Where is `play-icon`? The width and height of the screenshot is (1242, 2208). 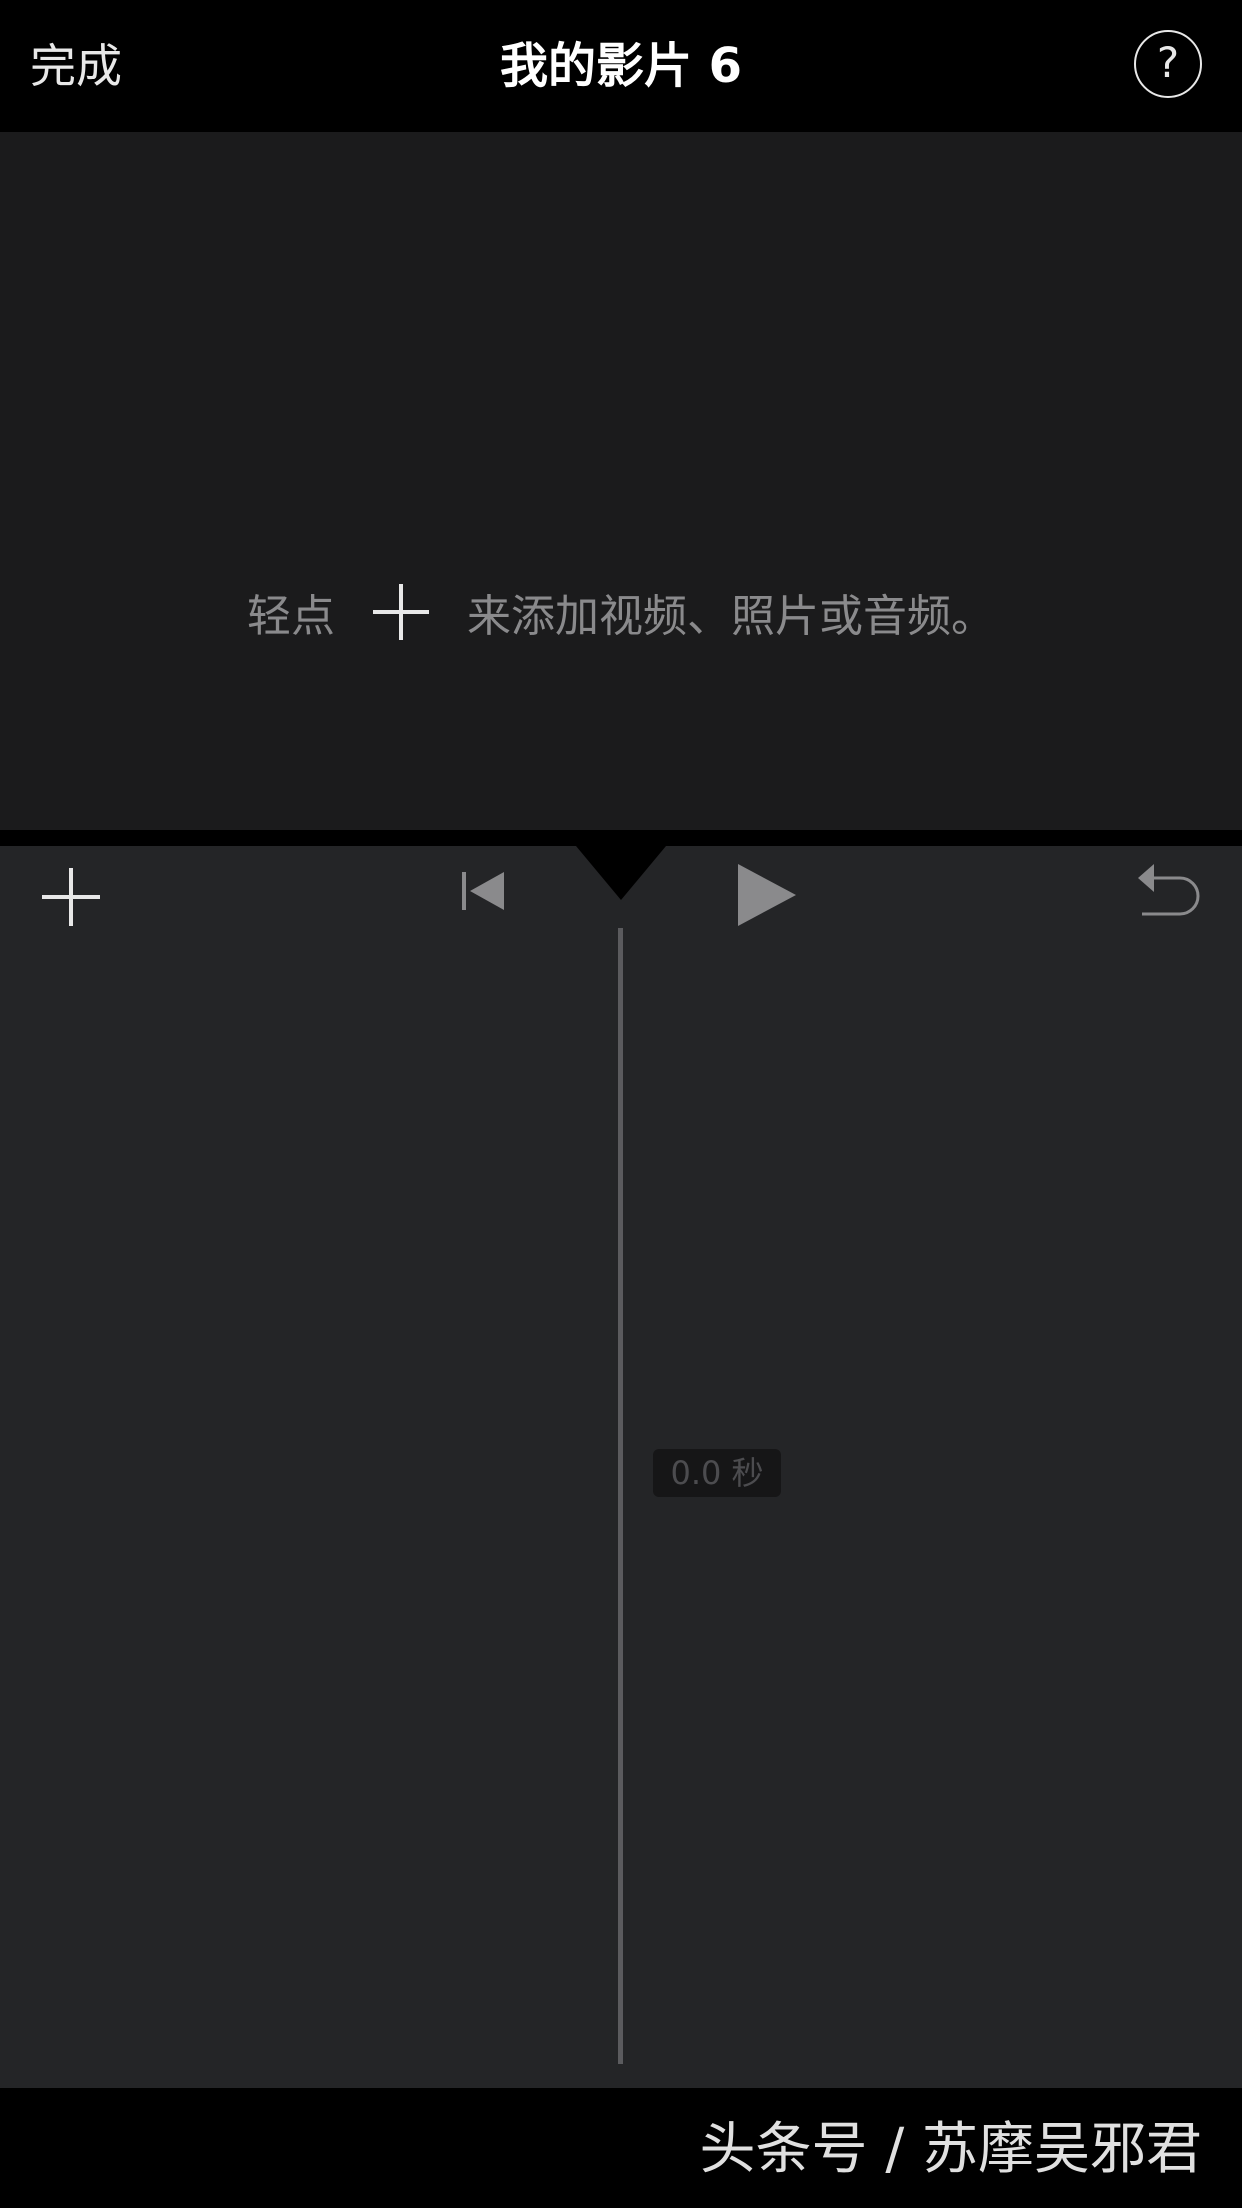
play-icon is located at coordinates (767, 895).